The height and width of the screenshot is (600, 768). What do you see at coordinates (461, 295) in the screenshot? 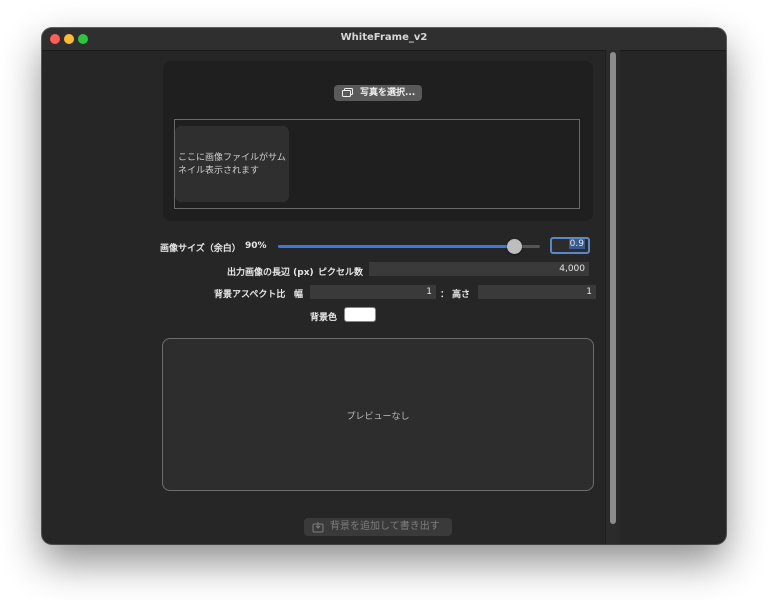
I see `aspect-height-label: 高さ` at bounding box center [461, 295].